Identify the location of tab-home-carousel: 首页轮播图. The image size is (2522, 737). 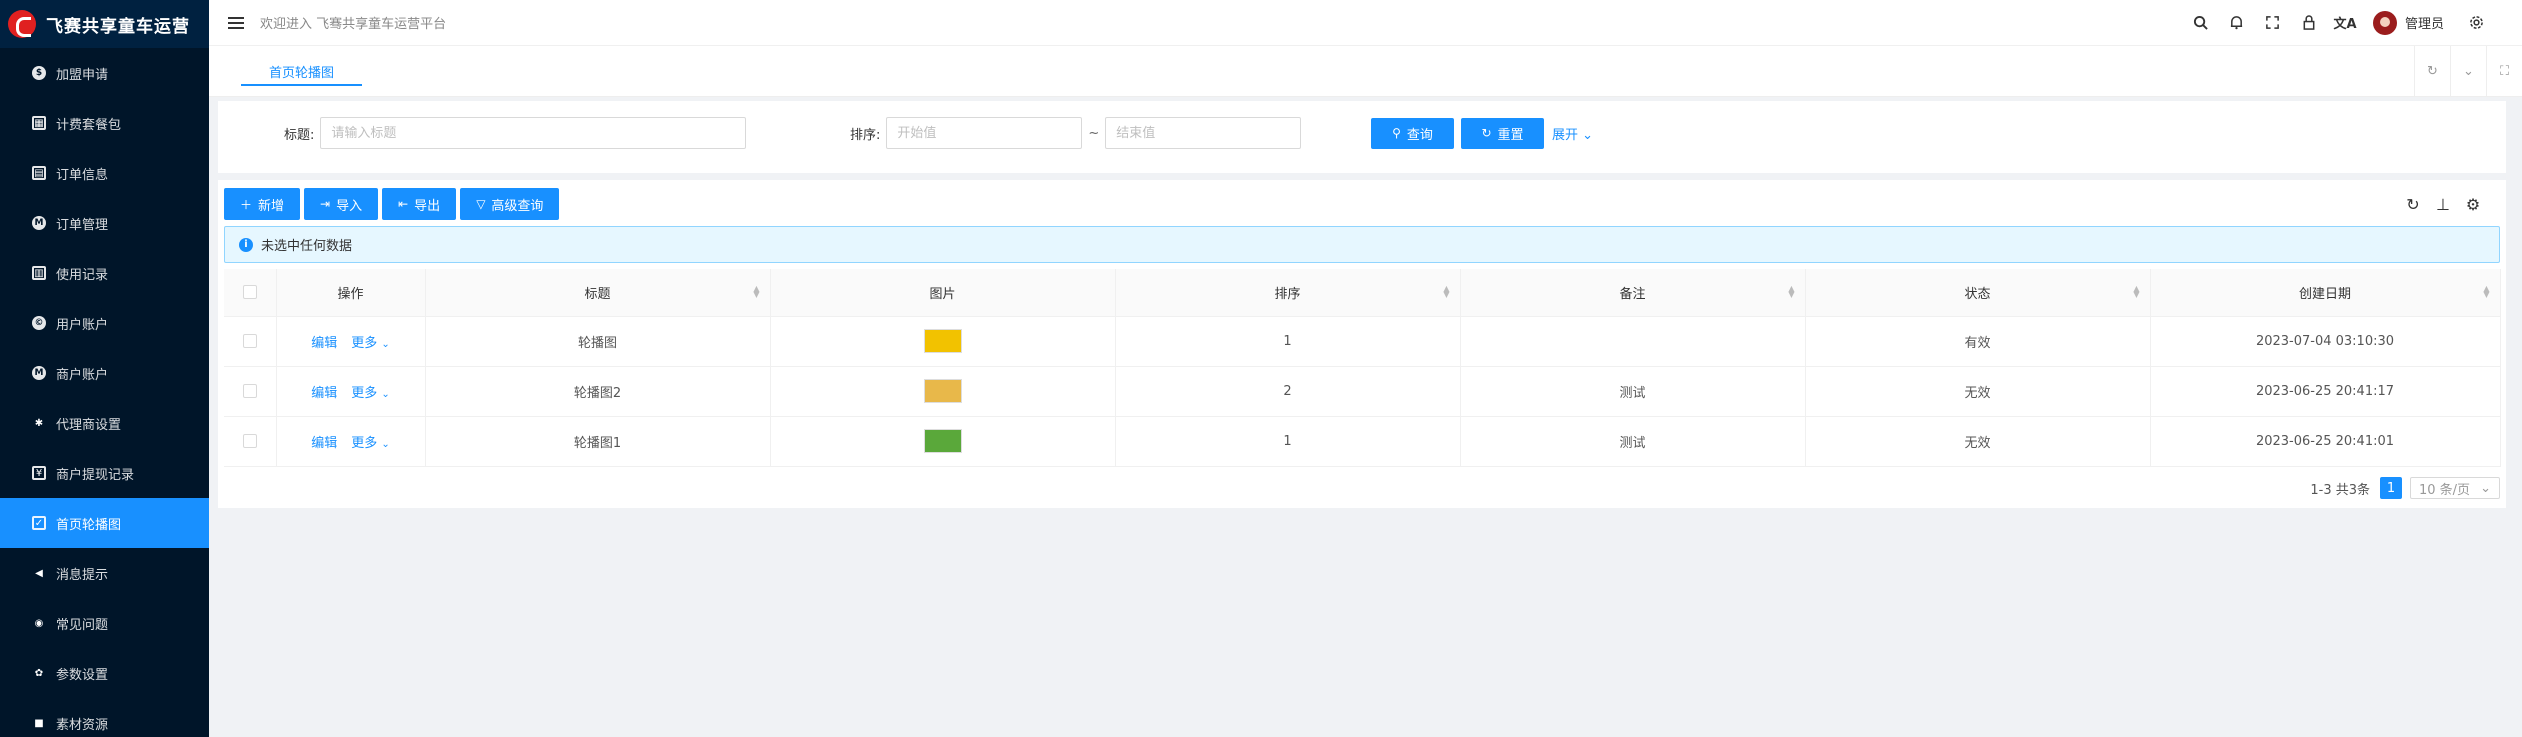
(302, 72).